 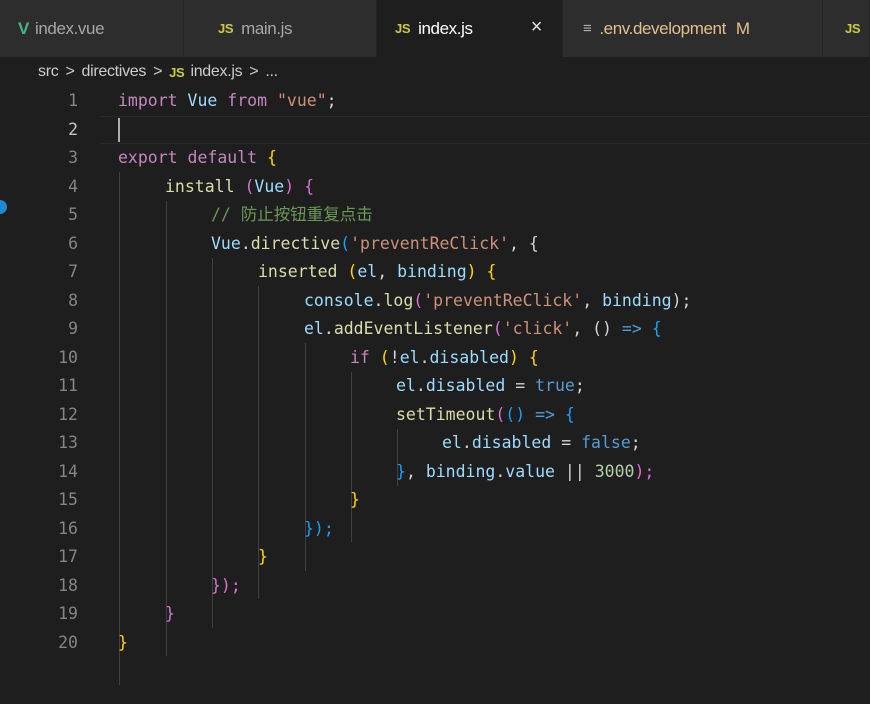 What do you see at coordinates (73, 243) in the screenshot?
I see `line-number: 6` at bounding box center [73, 243].